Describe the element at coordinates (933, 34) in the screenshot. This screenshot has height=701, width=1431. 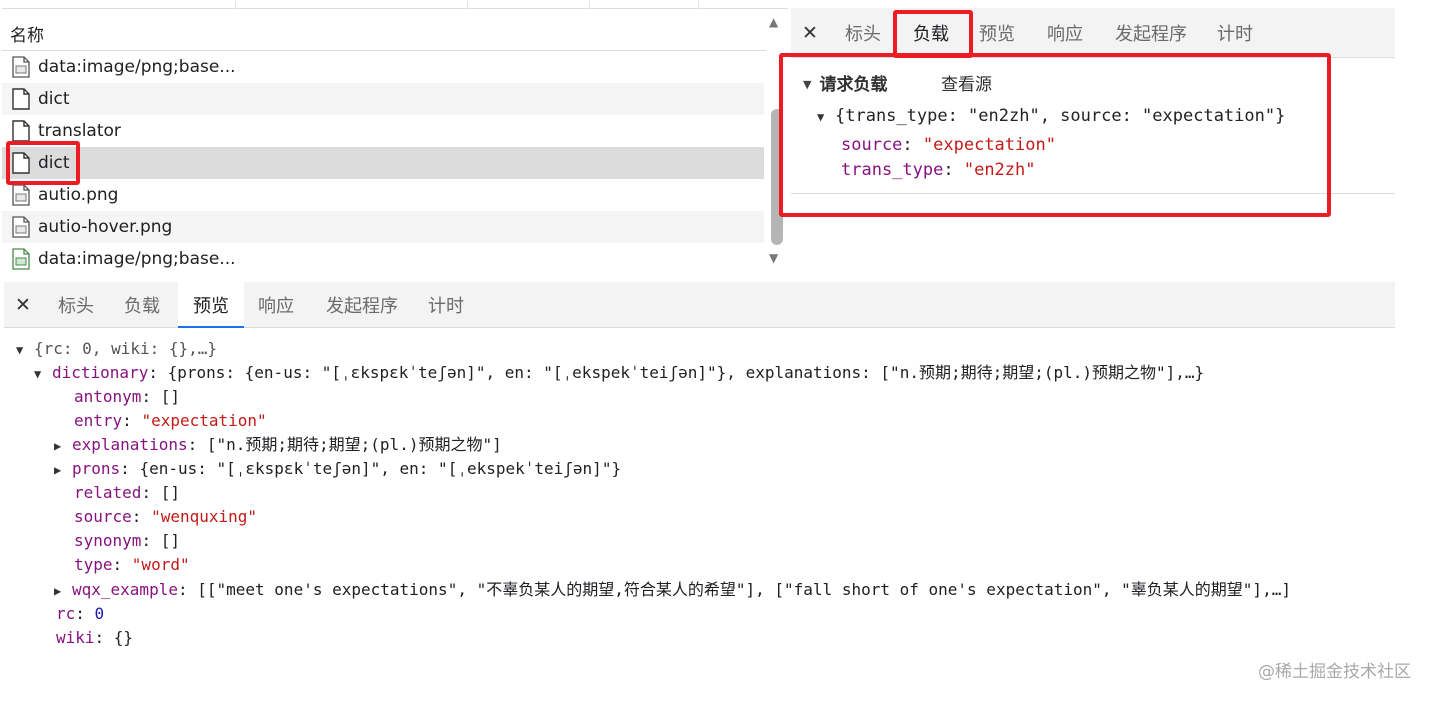
I see `highlight-box-payload-tab` at that location.